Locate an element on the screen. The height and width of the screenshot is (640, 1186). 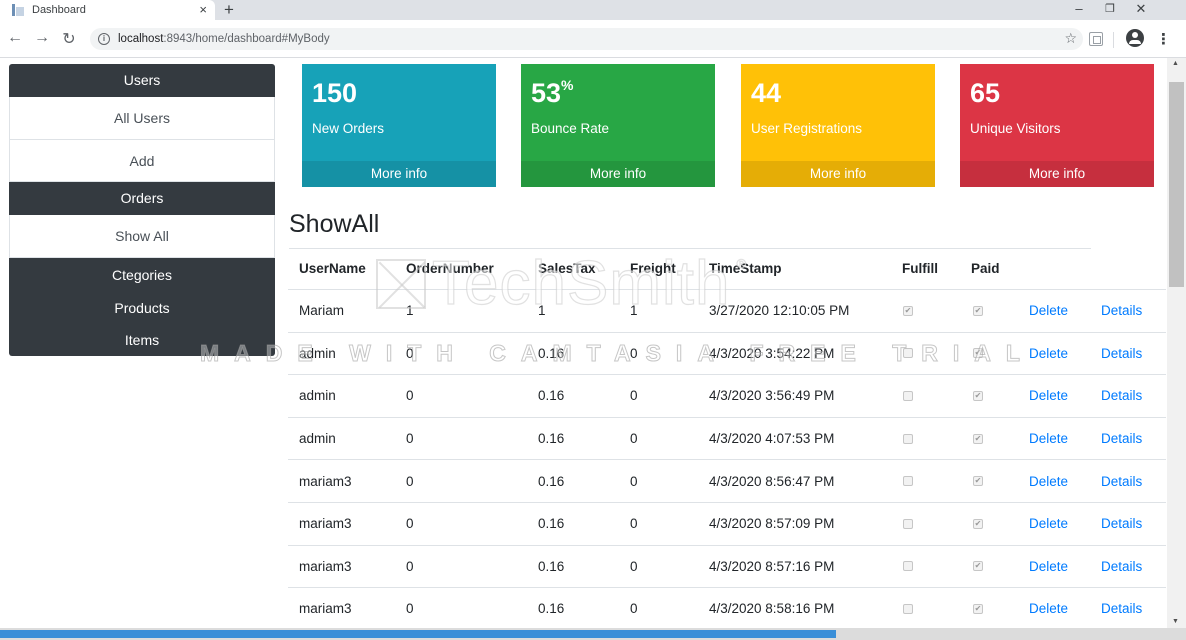
extension-icon is located at coordinates (1096, 39).